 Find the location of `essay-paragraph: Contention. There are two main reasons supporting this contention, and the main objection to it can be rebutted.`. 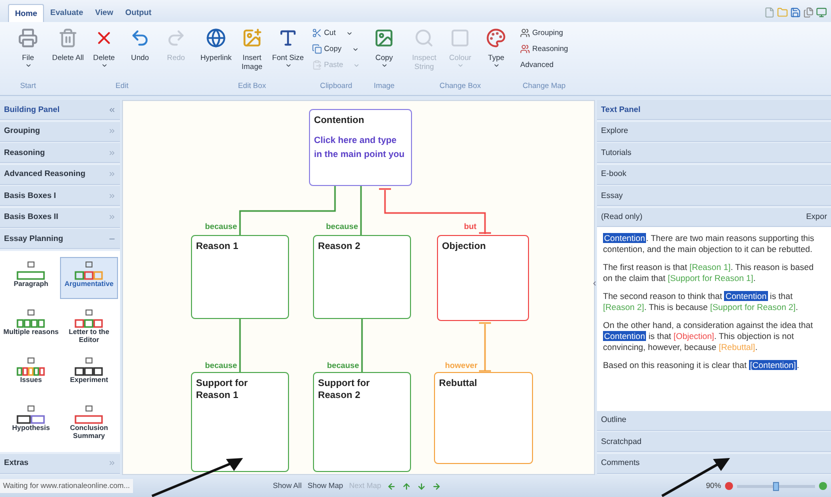

essay-paragraph: Contention. There are two main reasons supporting this contention, and the main objection to it can be rebutted. is located at coordinates (709, 243).